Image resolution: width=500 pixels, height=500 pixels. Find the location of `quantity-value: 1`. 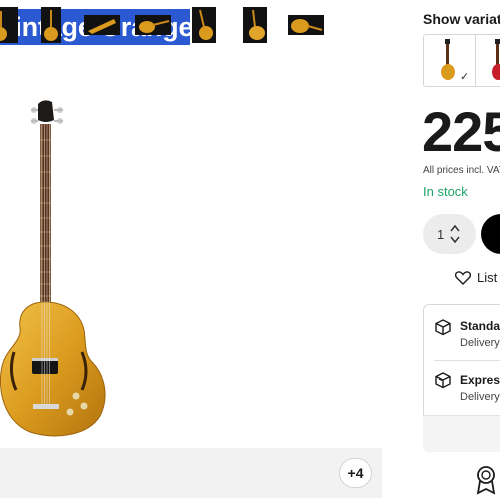

quantity-value: 1 is located at coordinates (441, 234).